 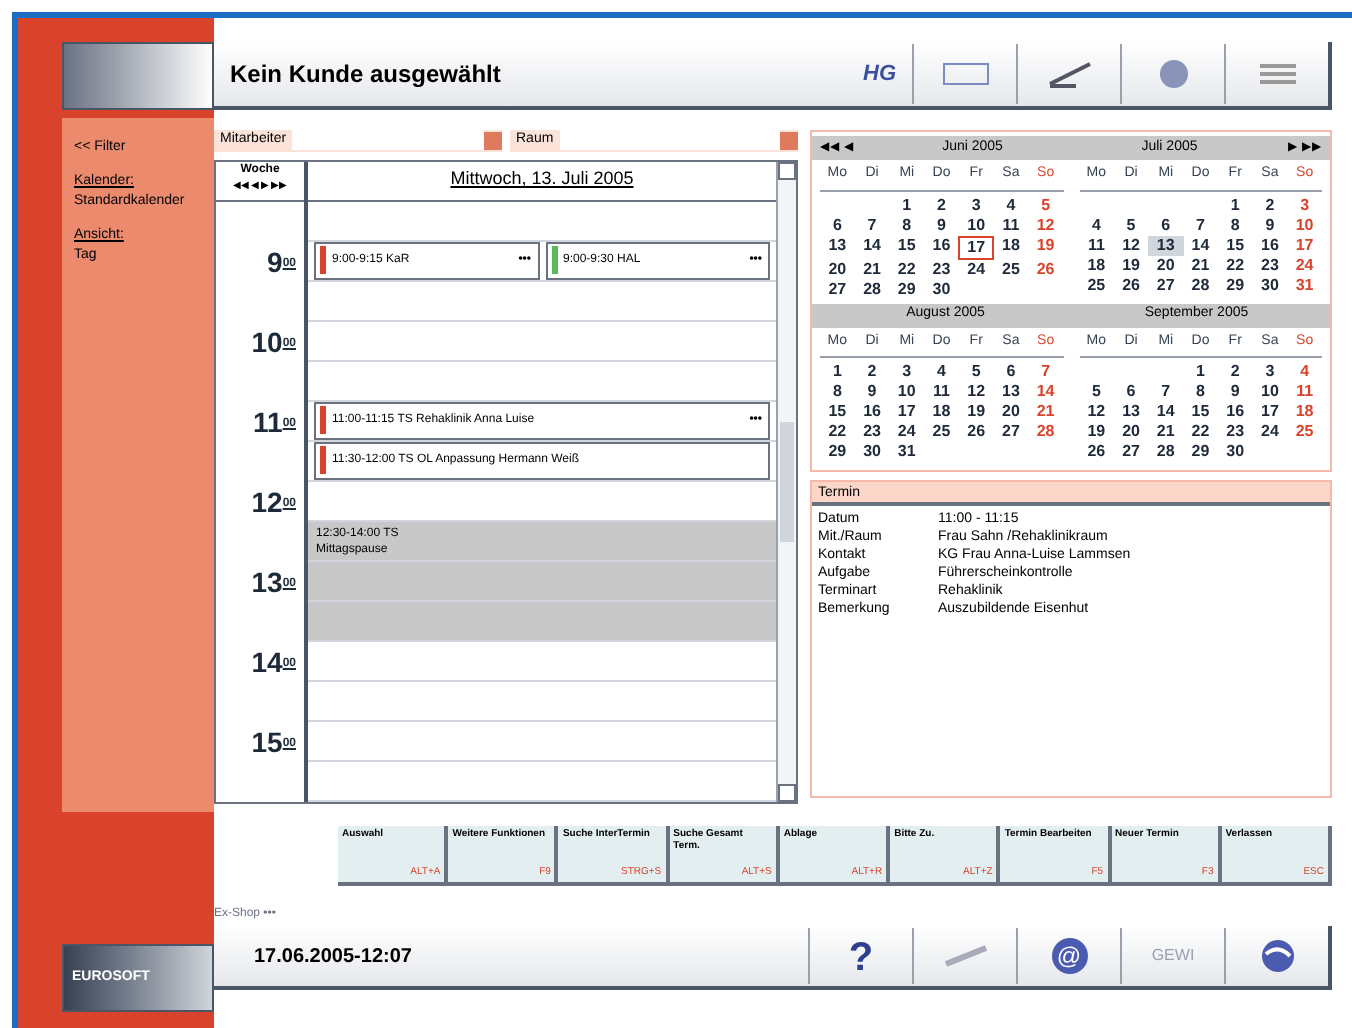 What do you see at coordinates (860, 956) in the screenshot?
I see `help-button: ?` at bounding box center [860, 956].